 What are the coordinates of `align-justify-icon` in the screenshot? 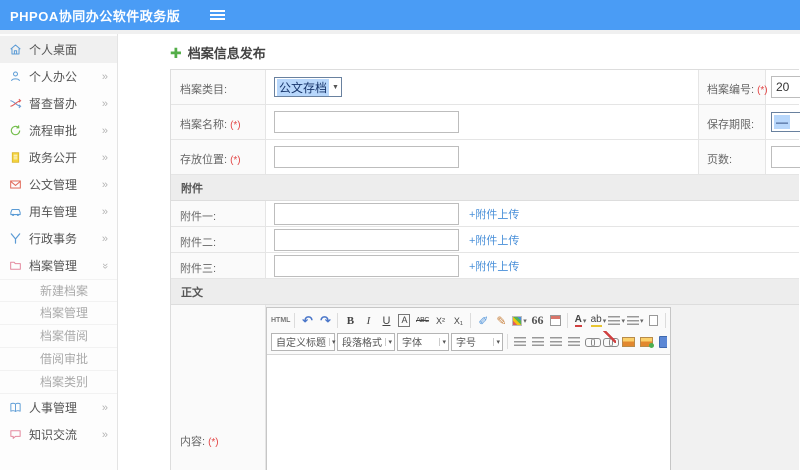 It's located at (574, 341).